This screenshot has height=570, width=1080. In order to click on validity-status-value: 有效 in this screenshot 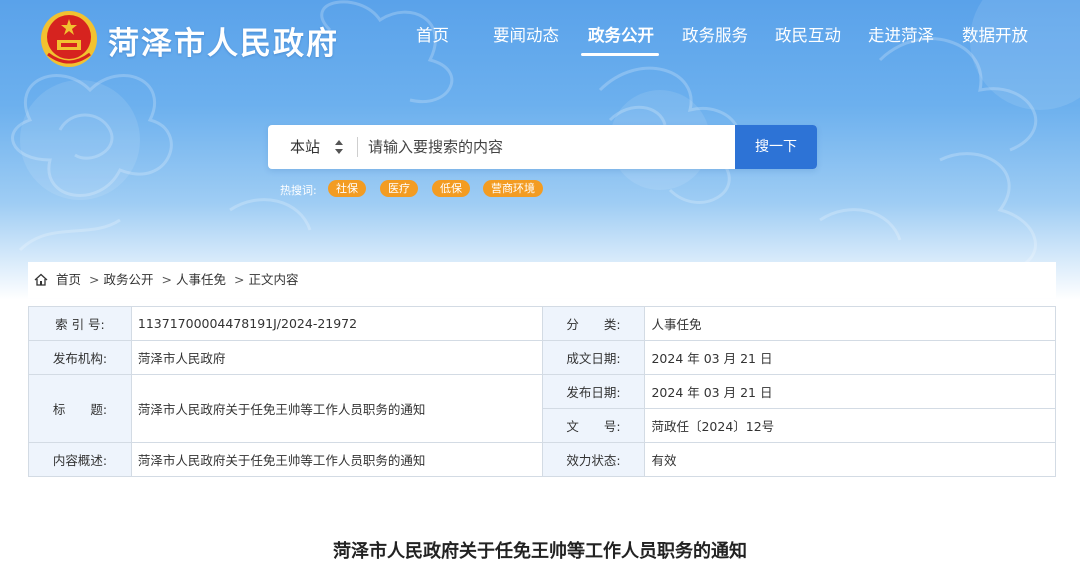, I will do `click(850, 459)`.